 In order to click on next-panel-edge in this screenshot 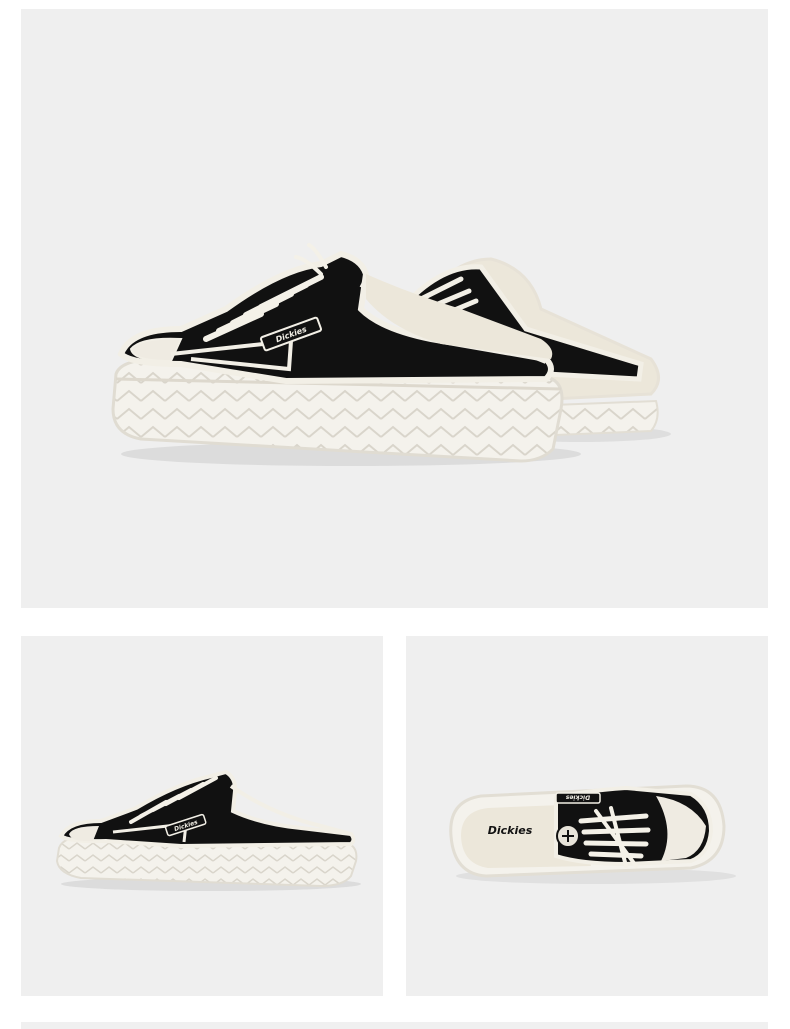, I will do `click(394, 1025)`.